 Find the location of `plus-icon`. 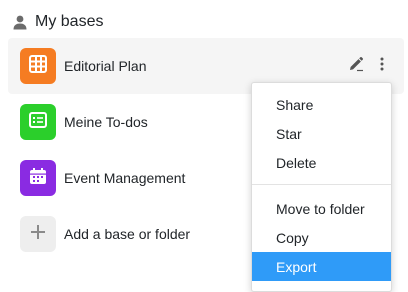

plus-icon is located at coordinates (38, 234).